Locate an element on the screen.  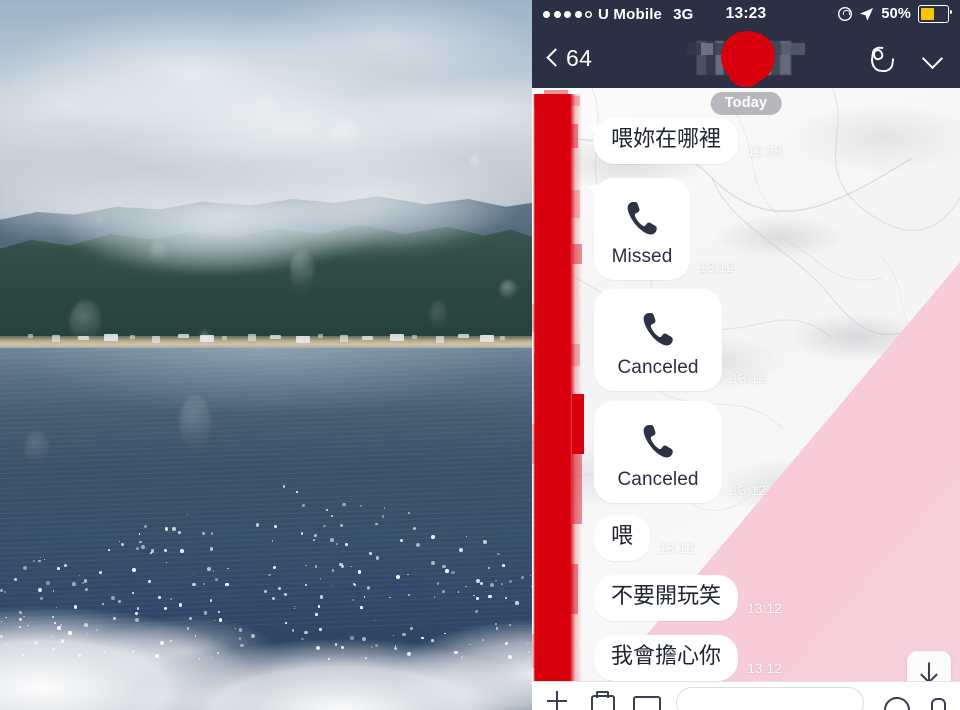
pixelation-overlay is located at coordinates (746, 58).